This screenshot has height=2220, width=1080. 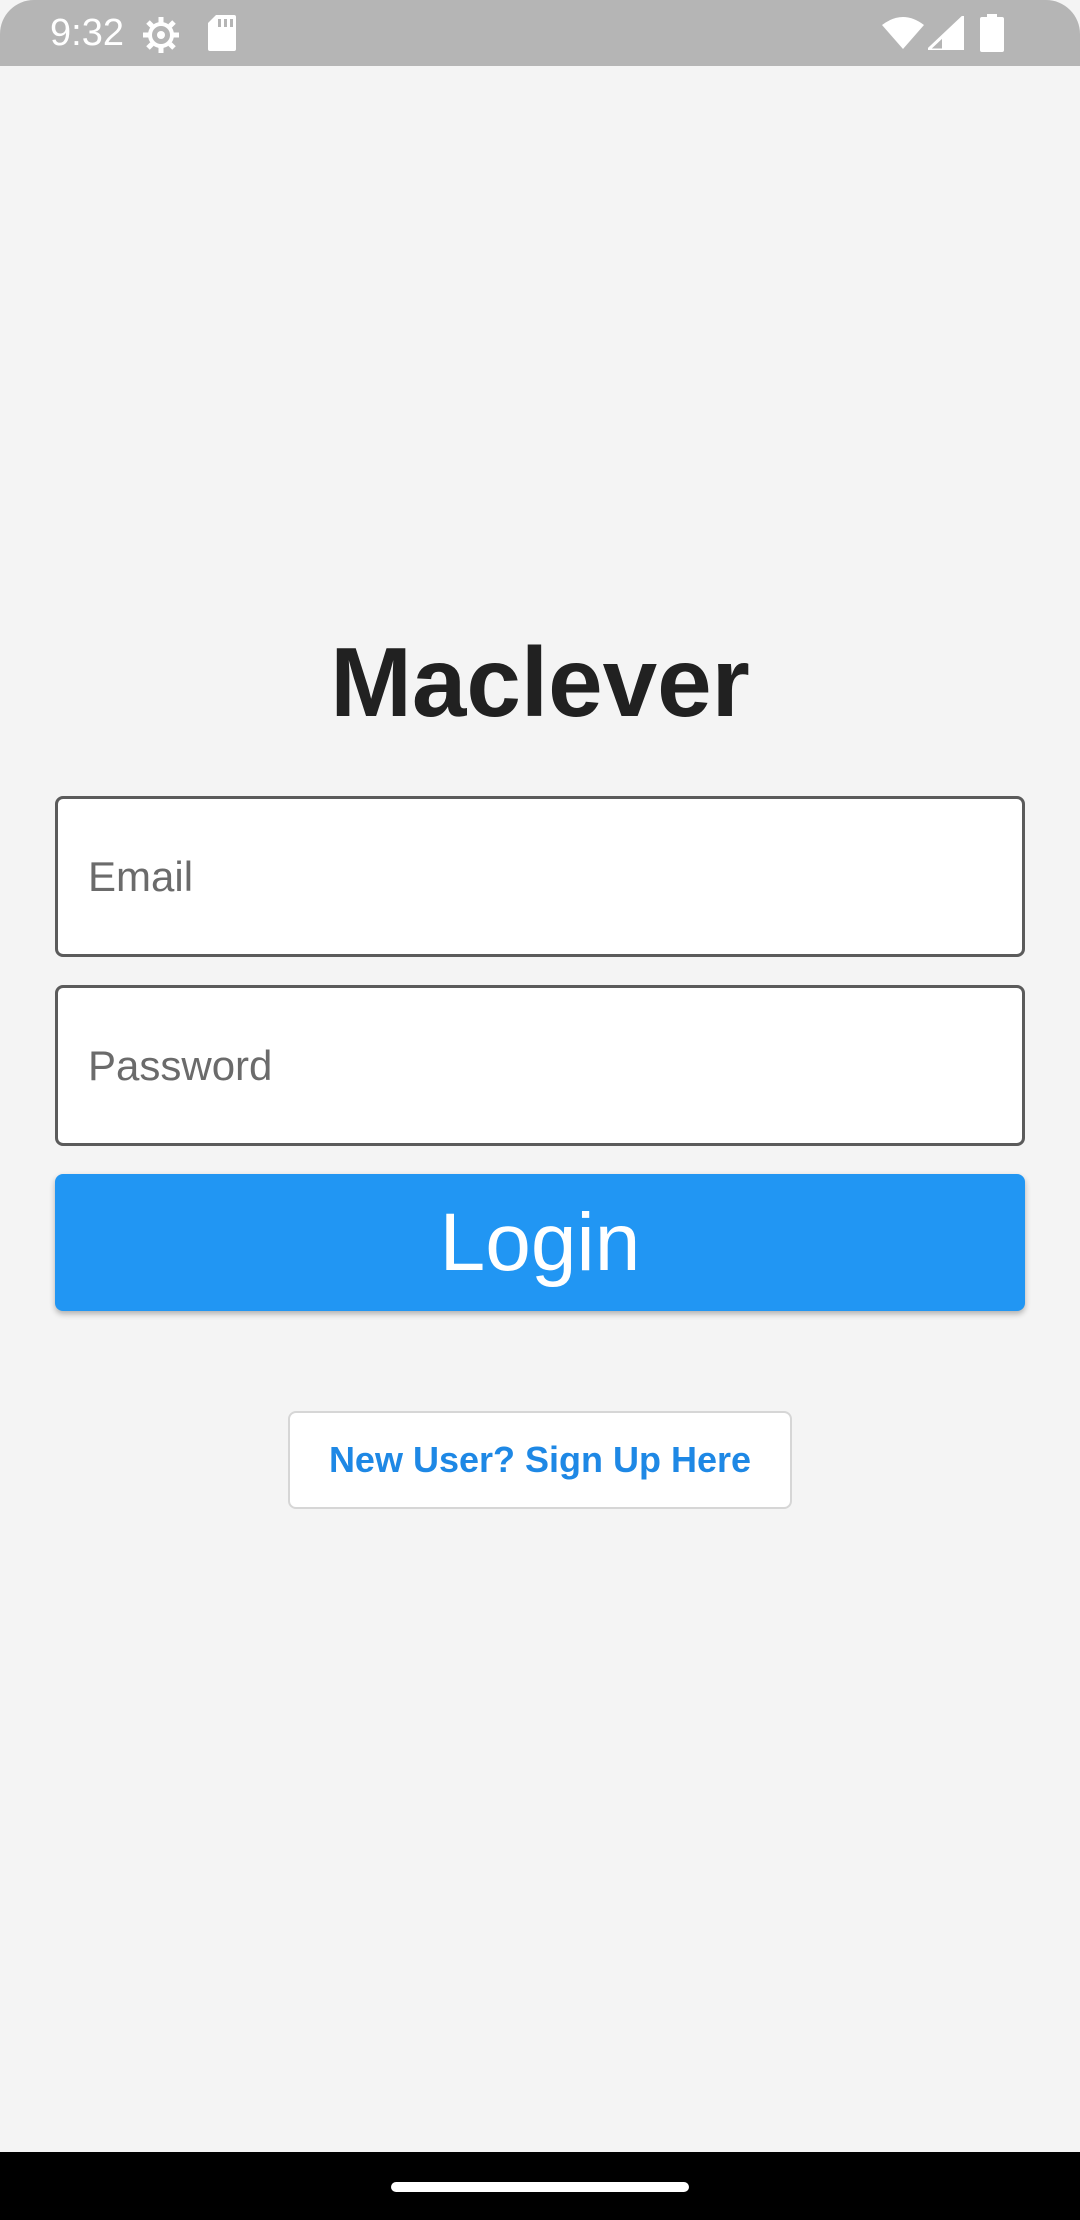 What do you see at coordinates (87, 33) in the screenshot?
I see `status-time: 9:32` at bounding box center [87, 33].